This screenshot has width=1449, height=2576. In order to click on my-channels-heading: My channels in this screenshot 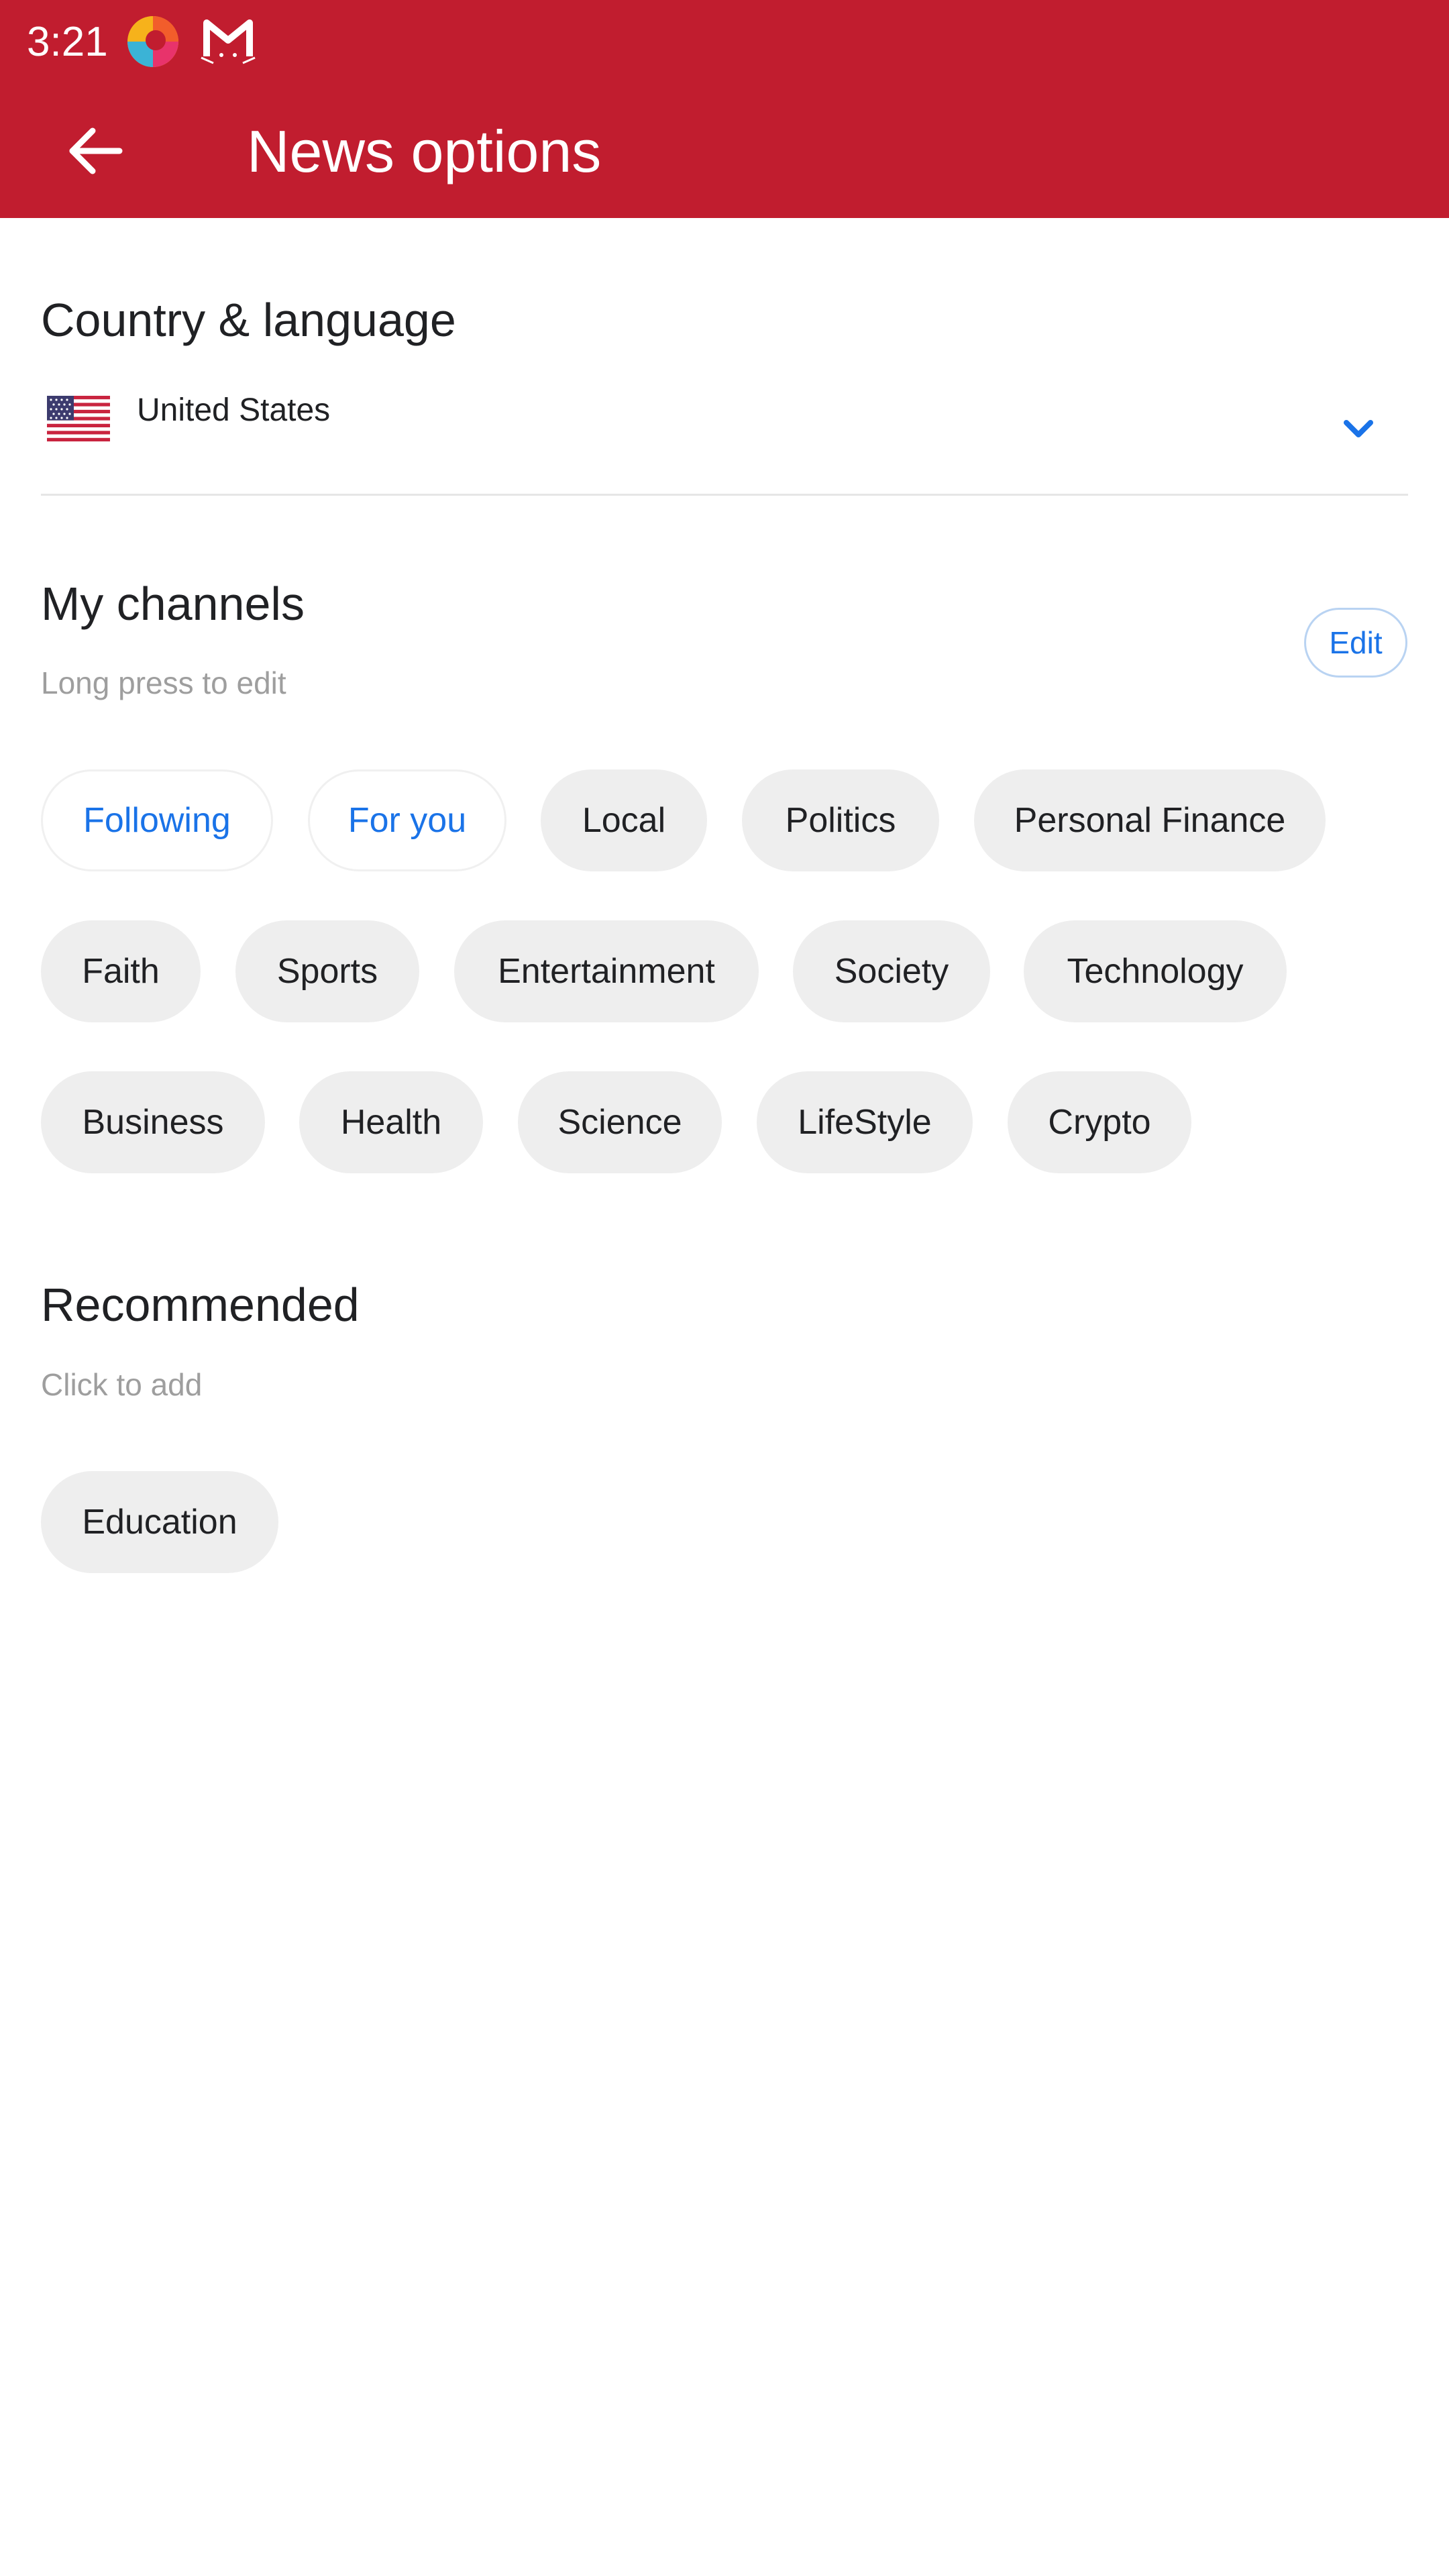, I will do `click(173, 604)`.